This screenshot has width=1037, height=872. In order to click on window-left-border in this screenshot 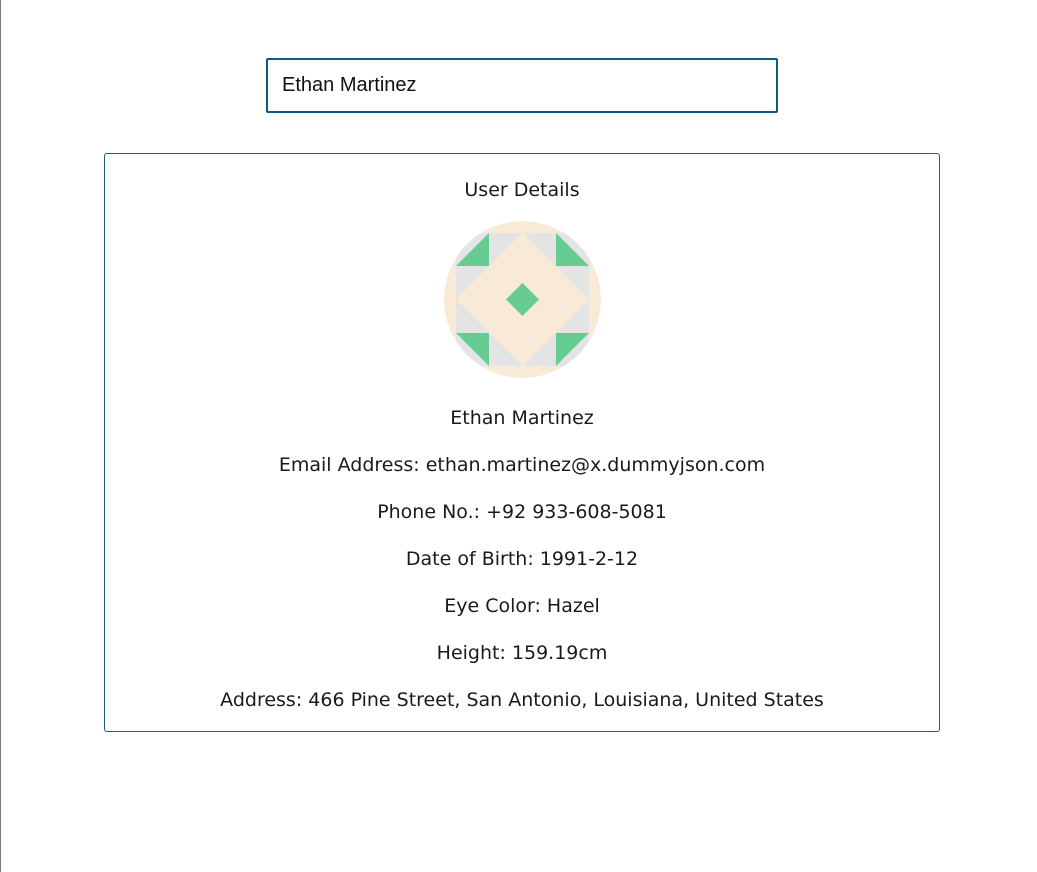, I will do `click(0, 436)`.